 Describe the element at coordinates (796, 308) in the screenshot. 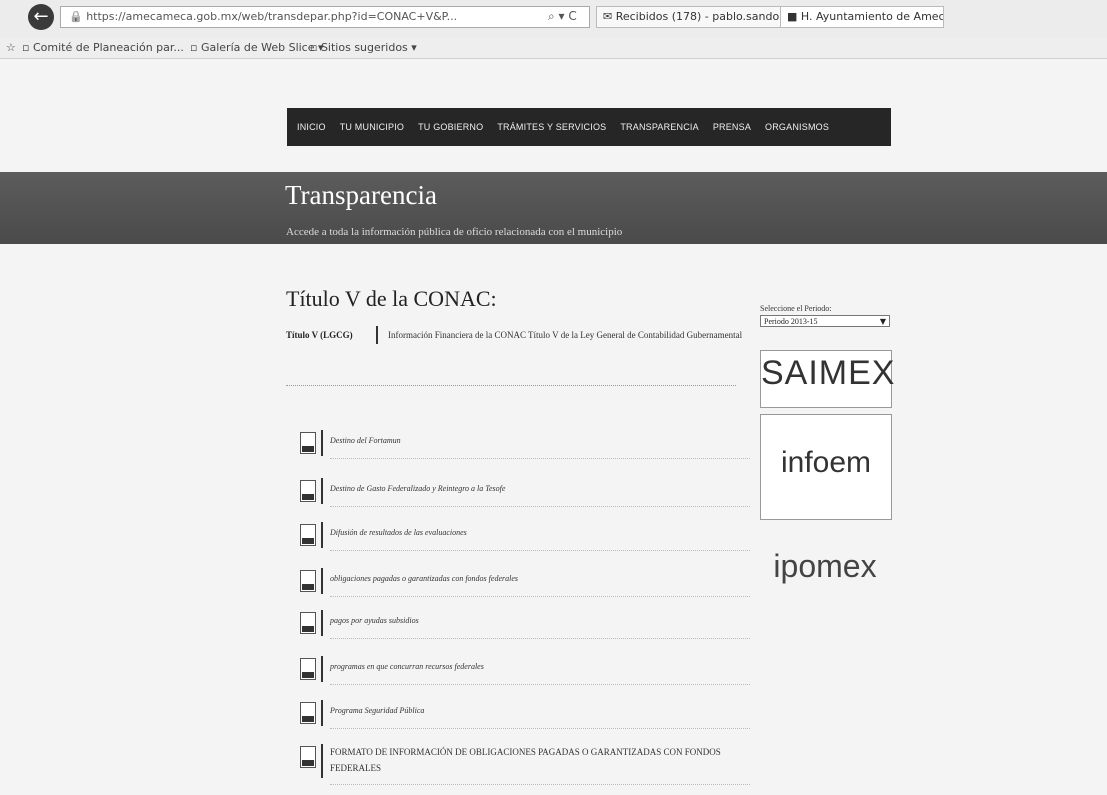

I see `period-label: Seleccione el Periodo:` at that location.